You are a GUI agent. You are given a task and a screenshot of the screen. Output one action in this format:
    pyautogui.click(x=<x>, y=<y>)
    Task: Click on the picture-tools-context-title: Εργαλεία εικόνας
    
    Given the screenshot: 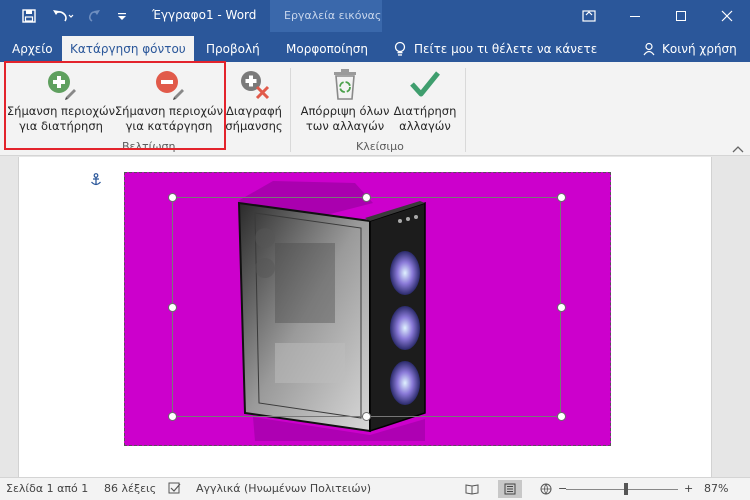 What is the action you would take?
    pyautogui.click(x=326, y=16)
    